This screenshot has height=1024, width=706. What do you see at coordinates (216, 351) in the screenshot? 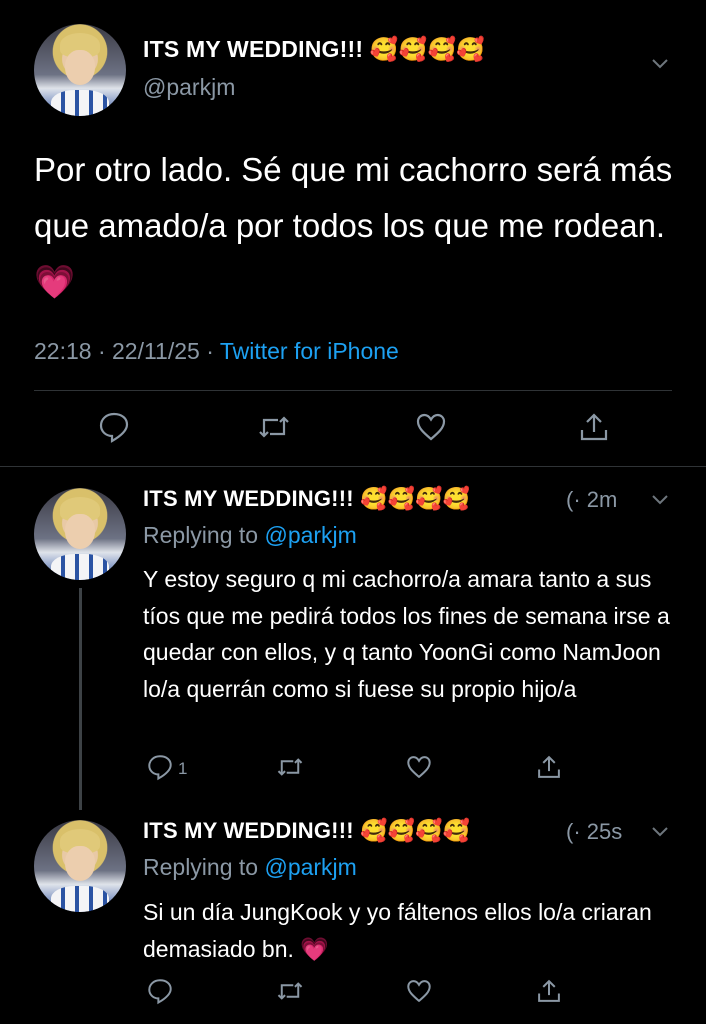
I see `tweet-meta: 22:18 · 22/11/25 · Twitter for iPhone` at bounding box center [216, 351].